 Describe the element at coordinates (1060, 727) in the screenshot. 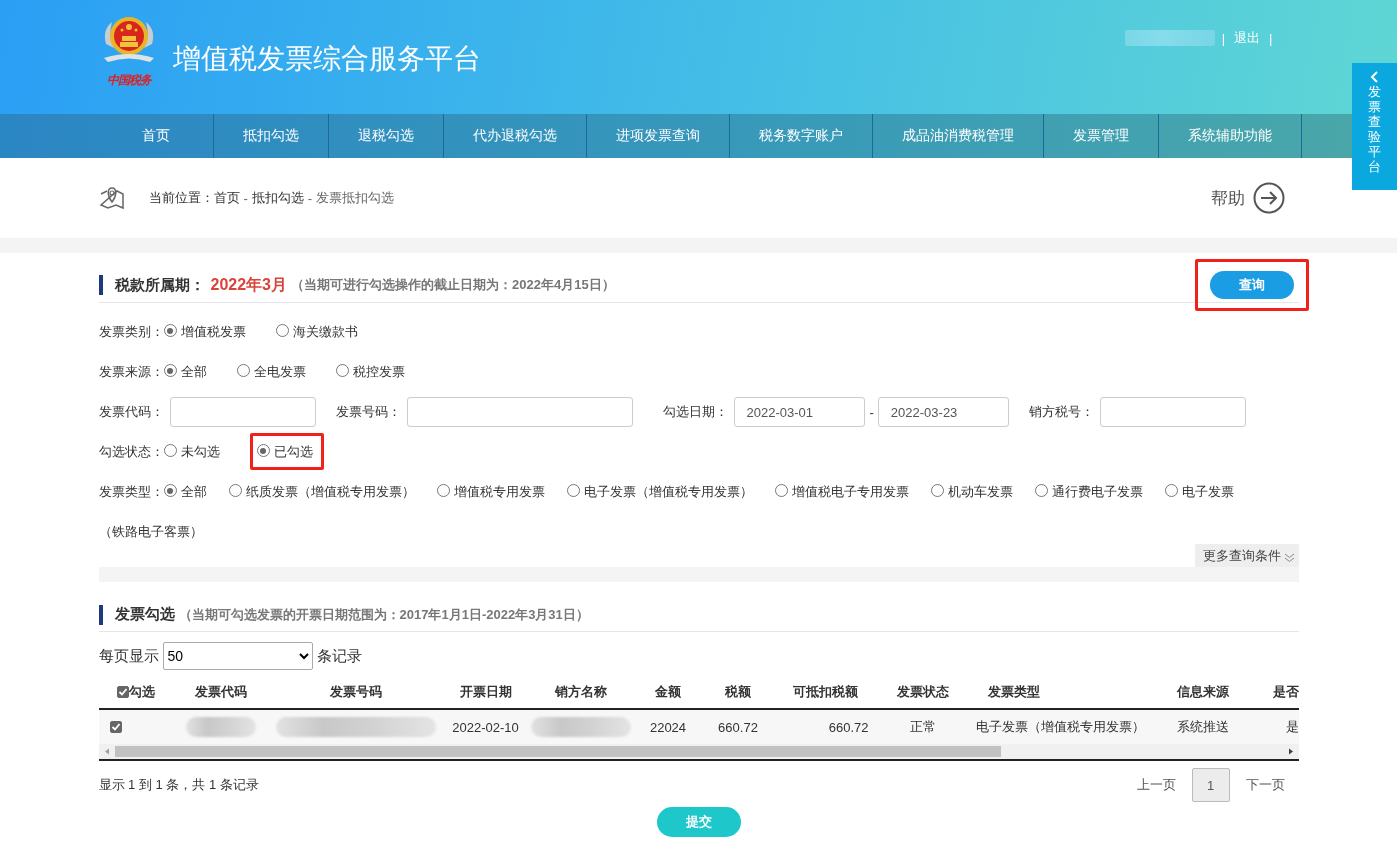

I see `table-cell: 电子发票（增值税专用发票）` at that location.